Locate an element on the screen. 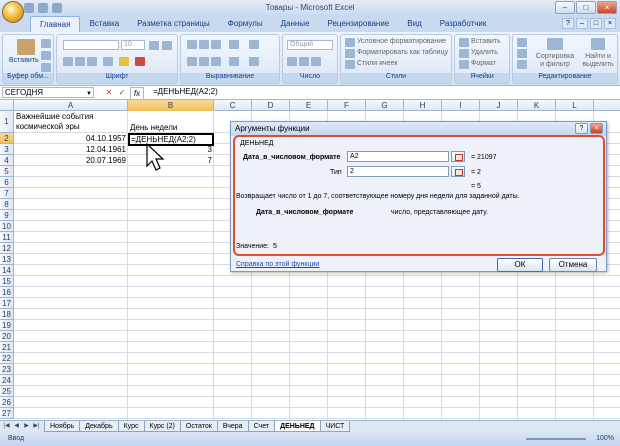  minimize-button: – is located at coordinates (565, 7).